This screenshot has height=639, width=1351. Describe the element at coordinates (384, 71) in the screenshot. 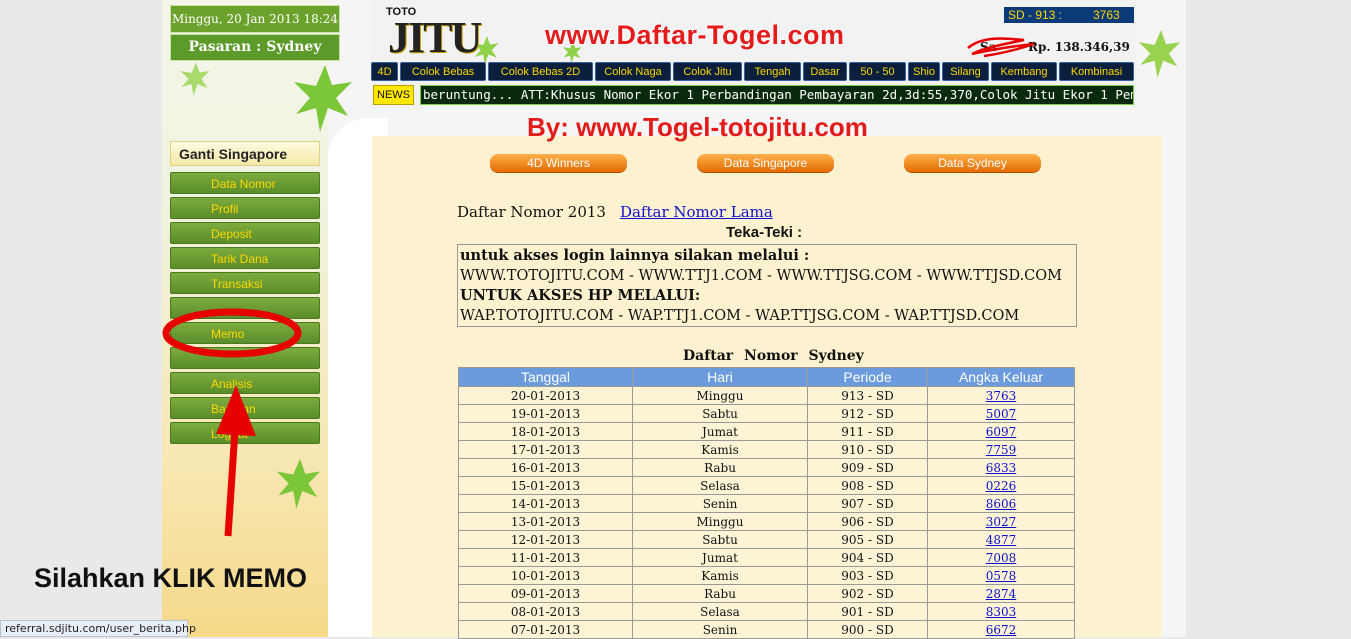

I see `nav-4d: 4D` at that location.